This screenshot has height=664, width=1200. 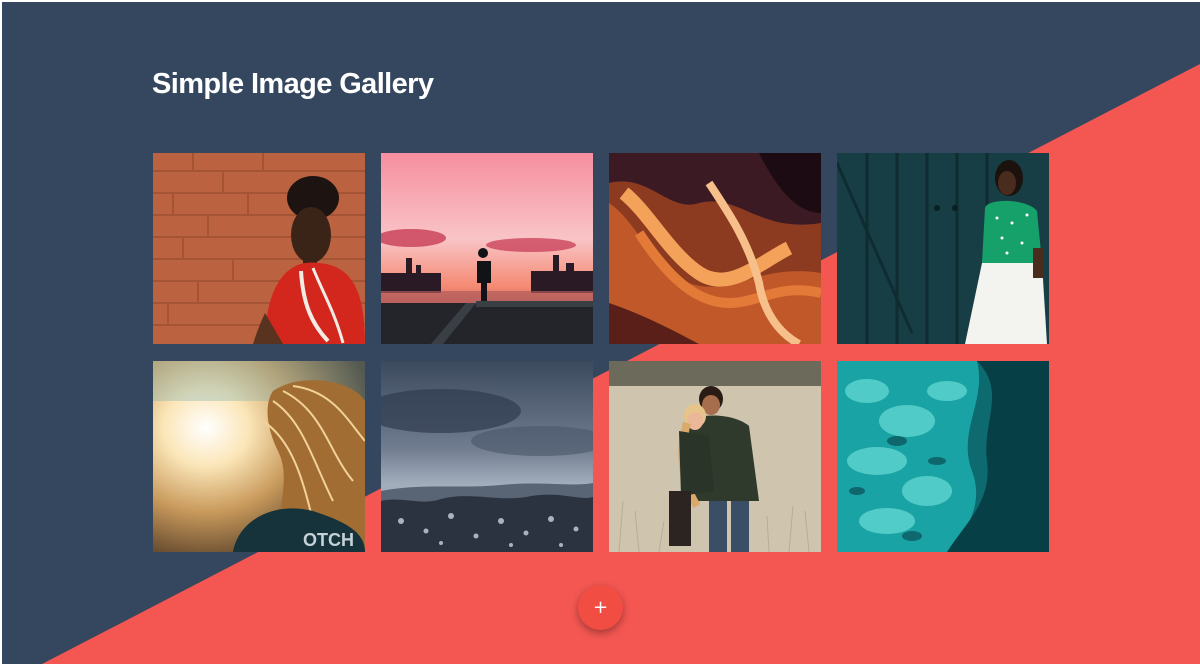 I want to click on photo-canyon-rock, so click(x=715, y=248).